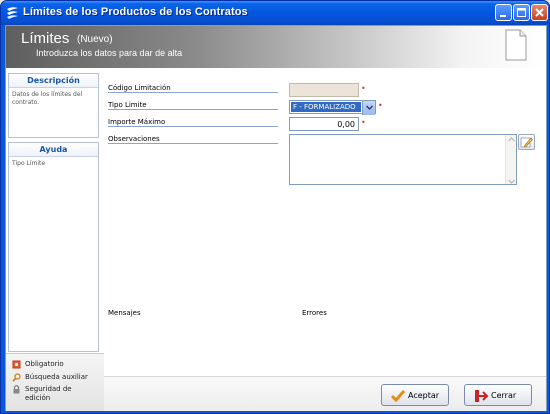  Describe the element at coordinates (403, 159) in the screenshot. I see `observaciones-textarea` at that location.